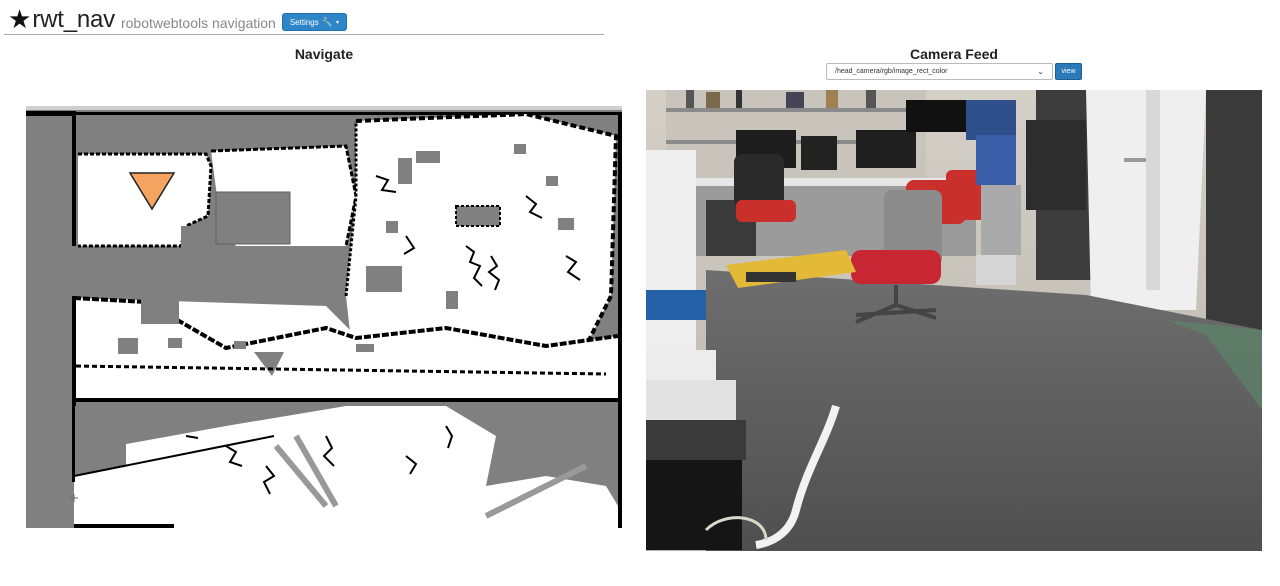 This screenshot has width=1280, height=586. What do you see at coordinates (20, 20) in the screenshot?
I see `star-icon: ★` at bounding box center [20, 20].